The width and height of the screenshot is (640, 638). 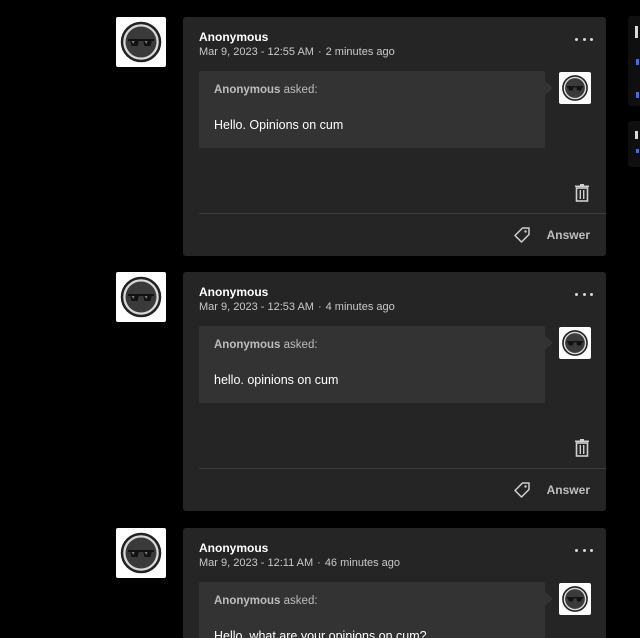 What do you see at coordinates (256, 563) in the screenshot?
I see `post-date: Mar 9, 2023 - 12:11 AM` at bounding box center [256, 563].